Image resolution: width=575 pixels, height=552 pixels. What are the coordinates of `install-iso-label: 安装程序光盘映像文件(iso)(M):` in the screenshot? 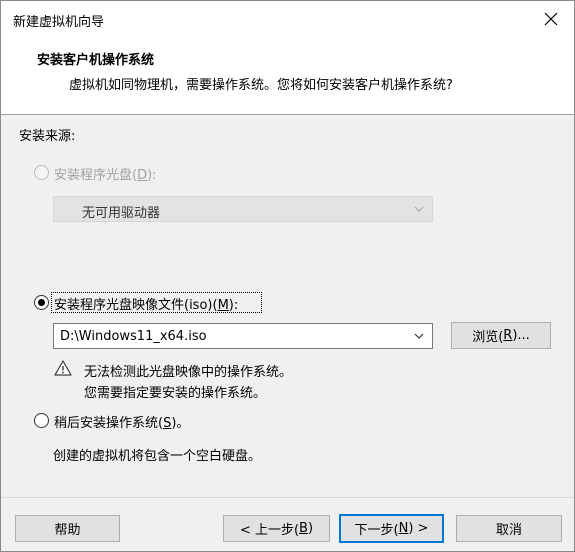 It's located at (146, 303).